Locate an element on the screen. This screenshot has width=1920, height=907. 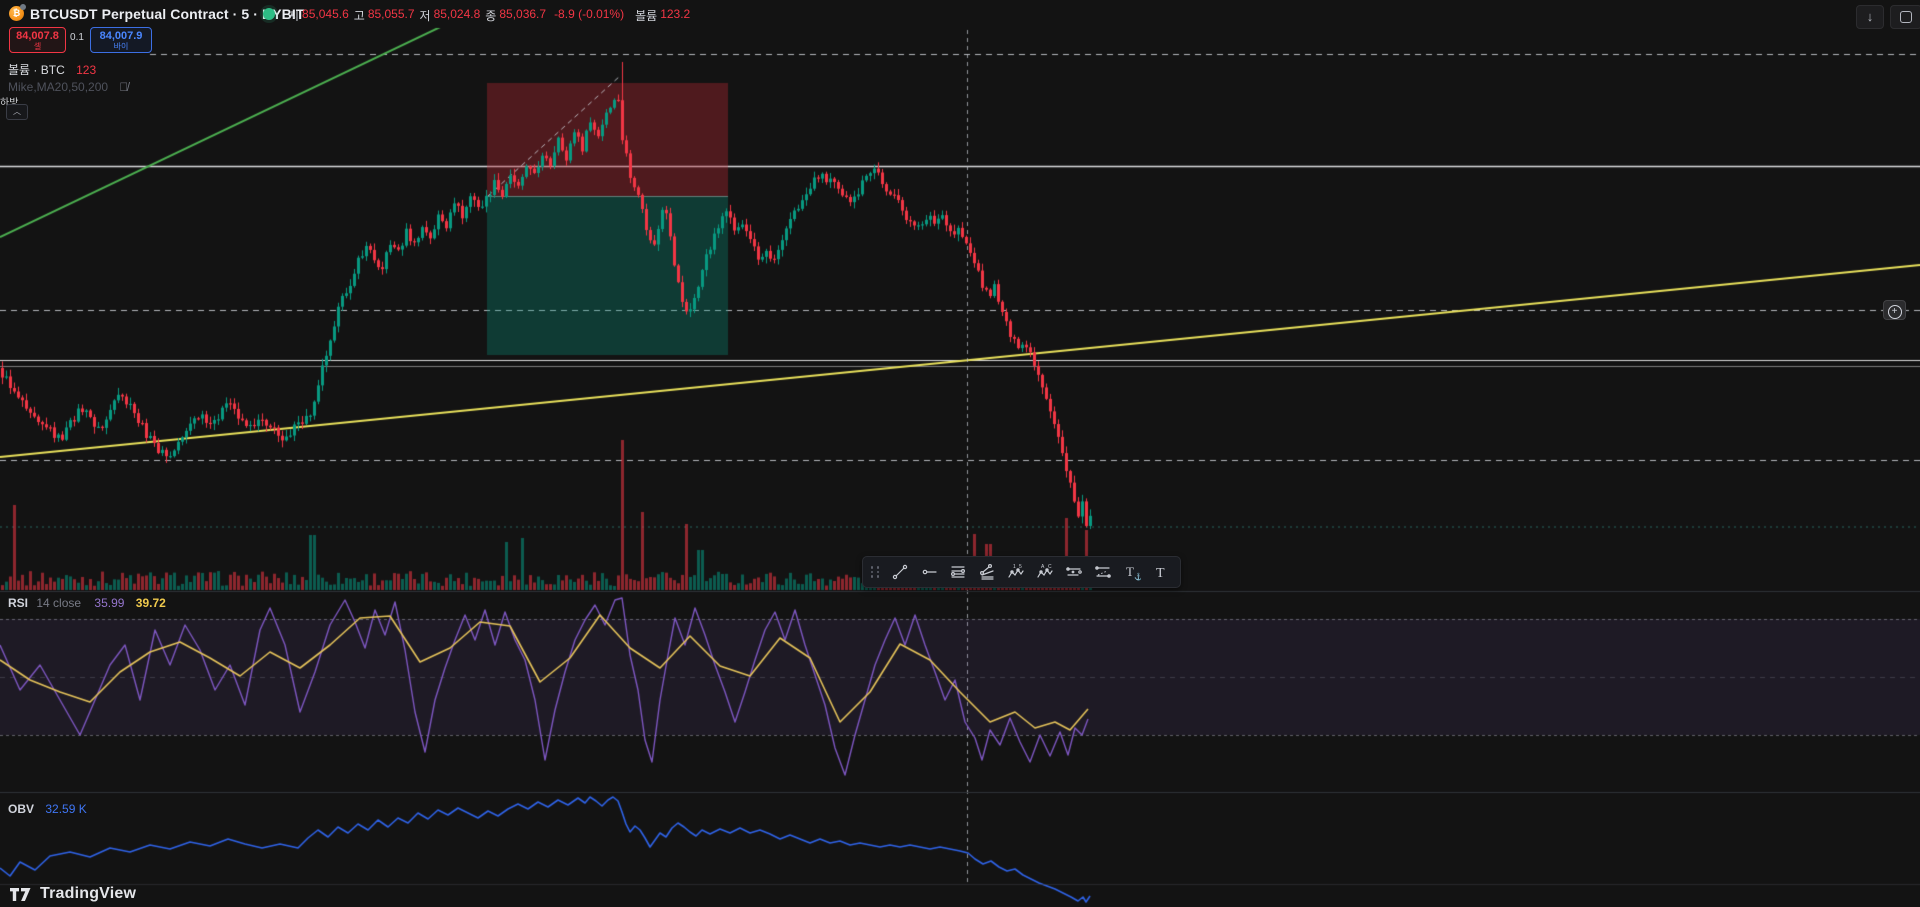
rsi-ma-value: 39.72 is located at coordinates (150, 603).